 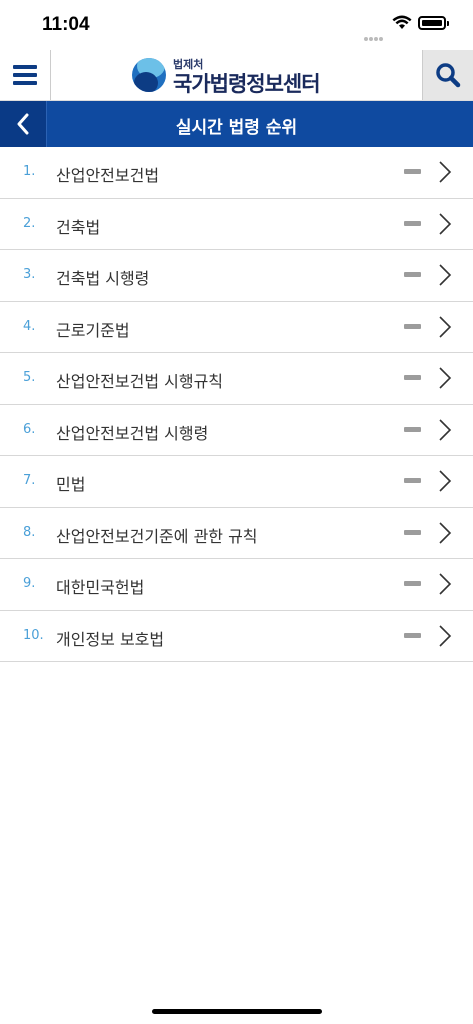 I want to click on list-item: 6. 산업안전보건법 시행령, so click(x=236, y=430).